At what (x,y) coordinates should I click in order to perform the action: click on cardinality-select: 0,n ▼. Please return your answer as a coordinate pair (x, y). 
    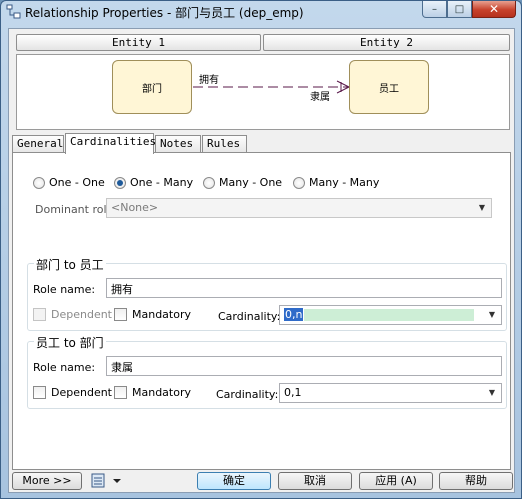
    Looking at the image, I should click on (390, 315).